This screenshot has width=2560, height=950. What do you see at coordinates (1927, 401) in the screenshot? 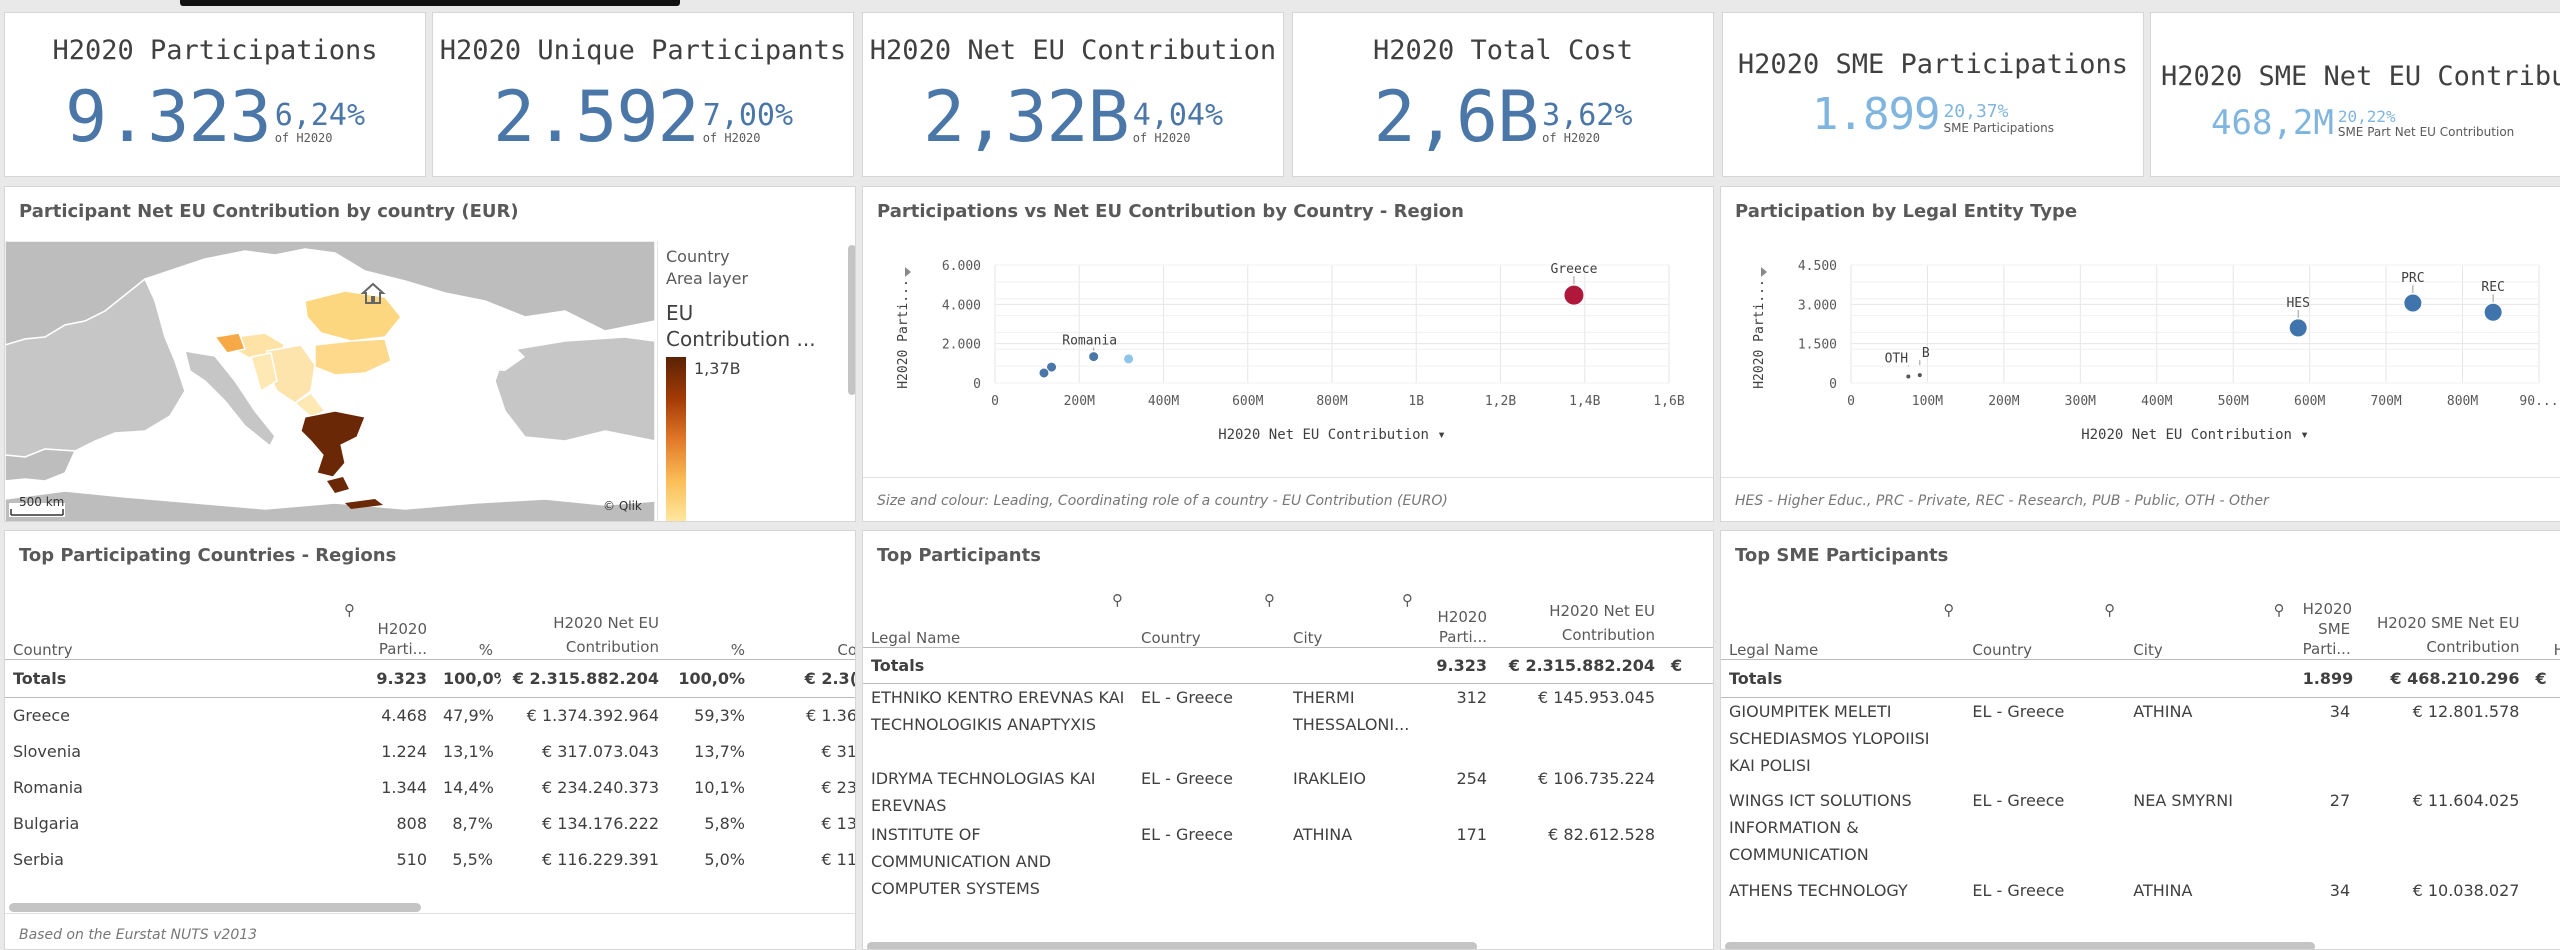
I see `x-tick-label: 100M` at bounding box center [1927, 401].